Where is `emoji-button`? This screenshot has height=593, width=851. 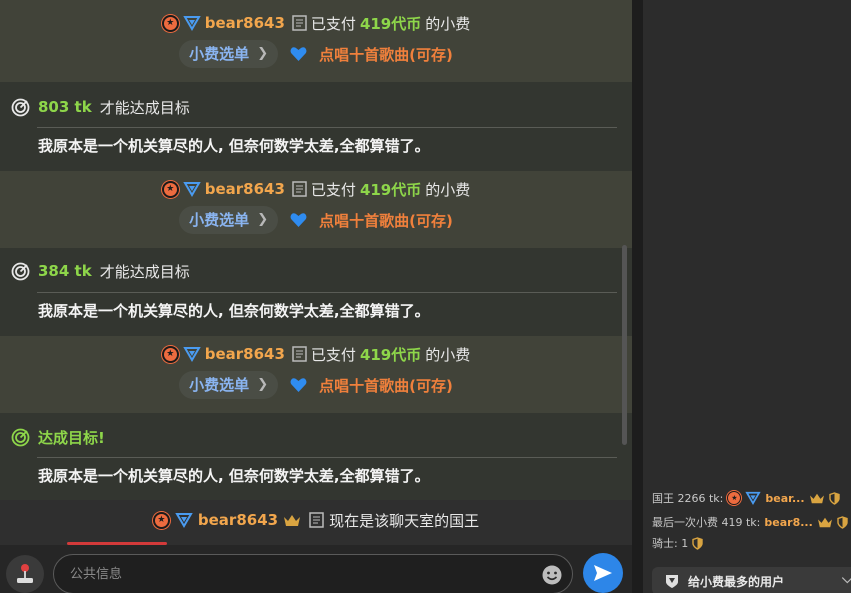
emoji-button is located at coordinates (552, 575).